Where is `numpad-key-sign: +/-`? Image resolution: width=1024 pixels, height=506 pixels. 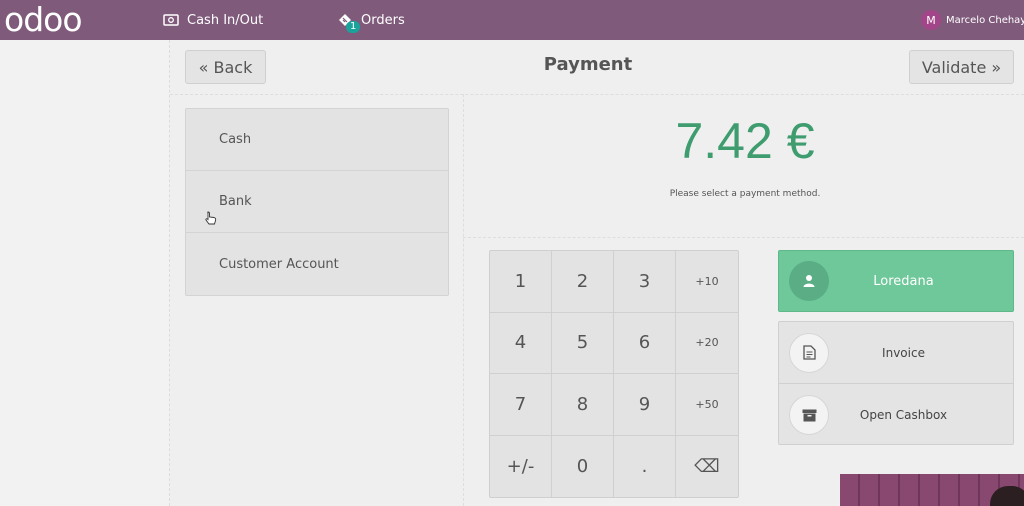 numpad-key-sign: +/- is located at coordinates (521, 466).